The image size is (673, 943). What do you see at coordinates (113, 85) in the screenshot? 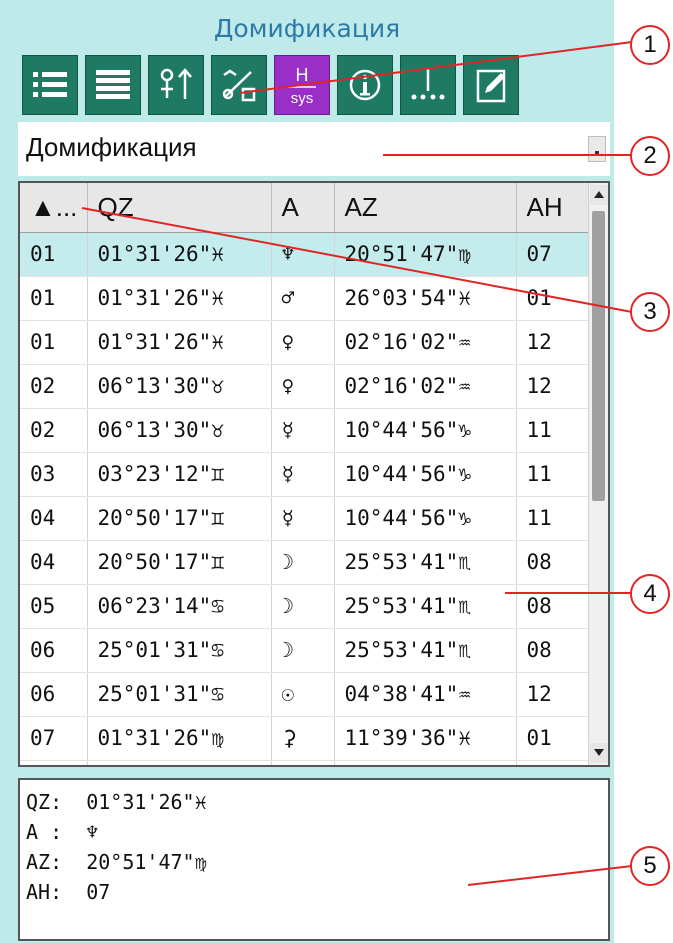
I see `list-lines-button` at bounding box center [113, 85].